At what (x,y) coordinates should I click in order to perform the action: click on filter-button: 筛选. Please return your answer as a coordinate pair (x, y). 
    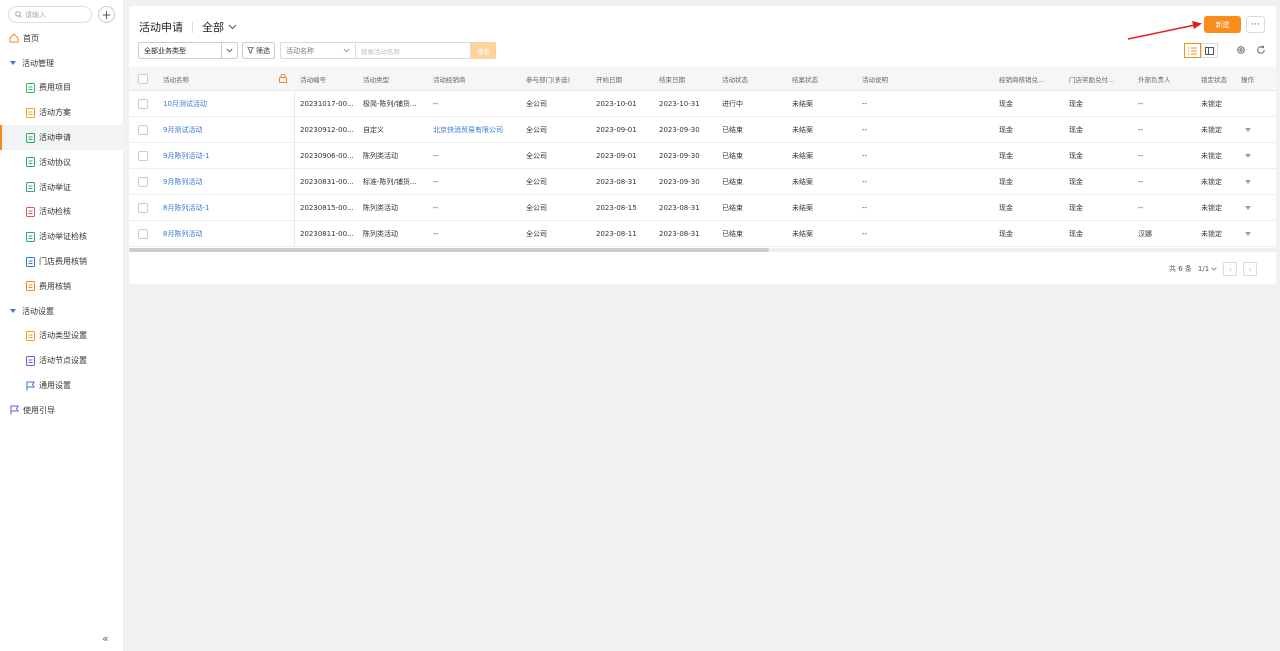
    Looking at the image, I should click on (258, 50).